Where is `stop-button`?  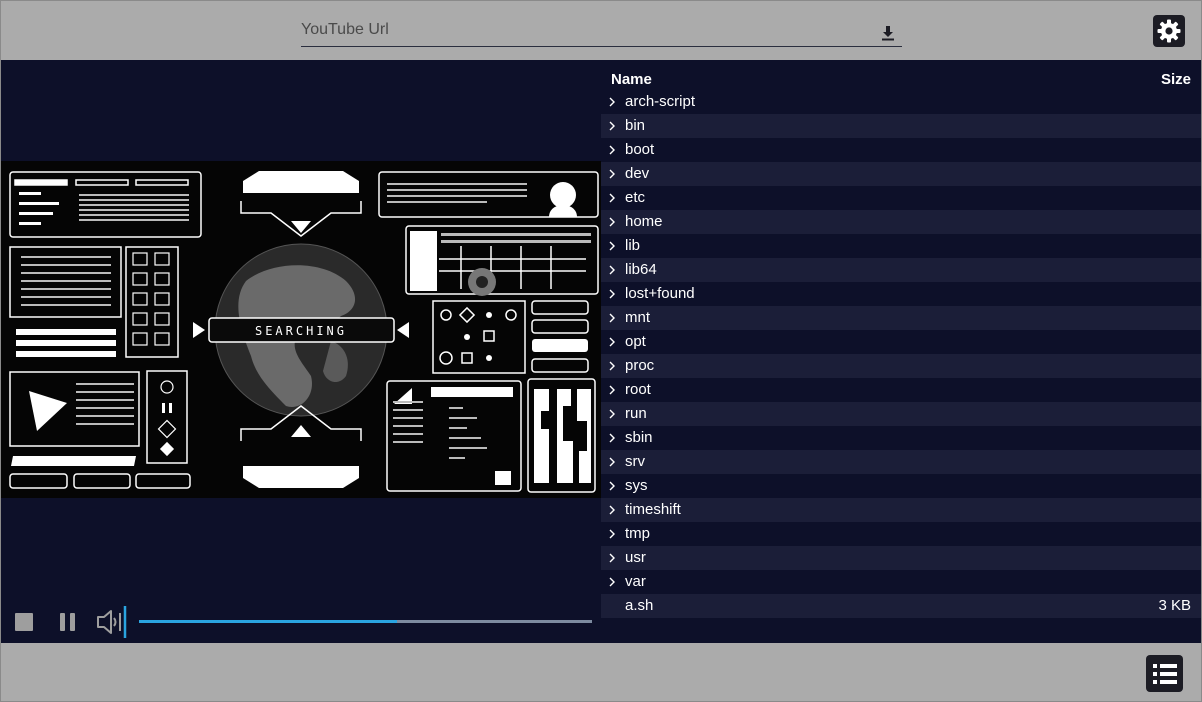
stop-button is located at coordinates (24, 622).